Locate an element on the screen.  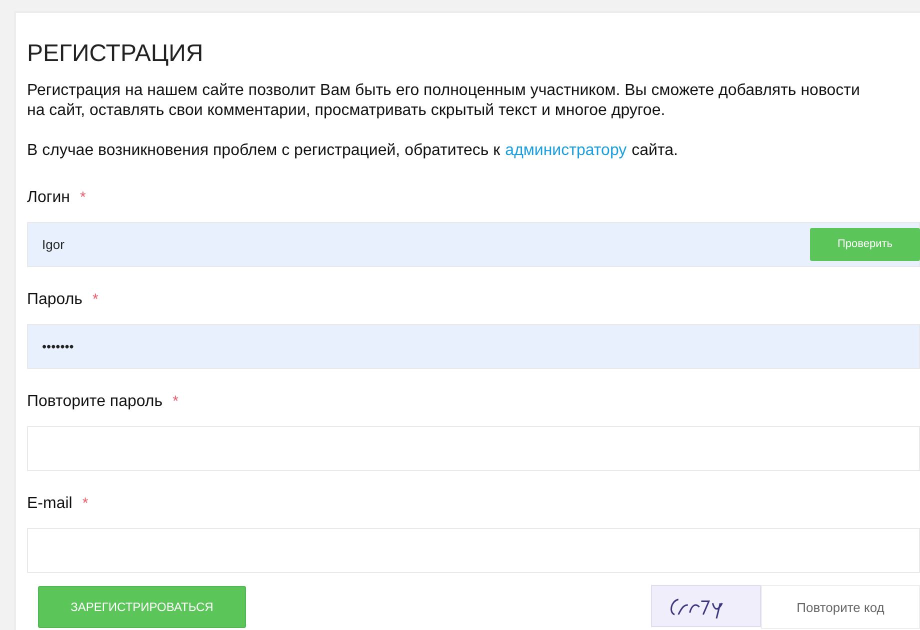
captcha-input: Повторите код is located at coordinates (840, 607).